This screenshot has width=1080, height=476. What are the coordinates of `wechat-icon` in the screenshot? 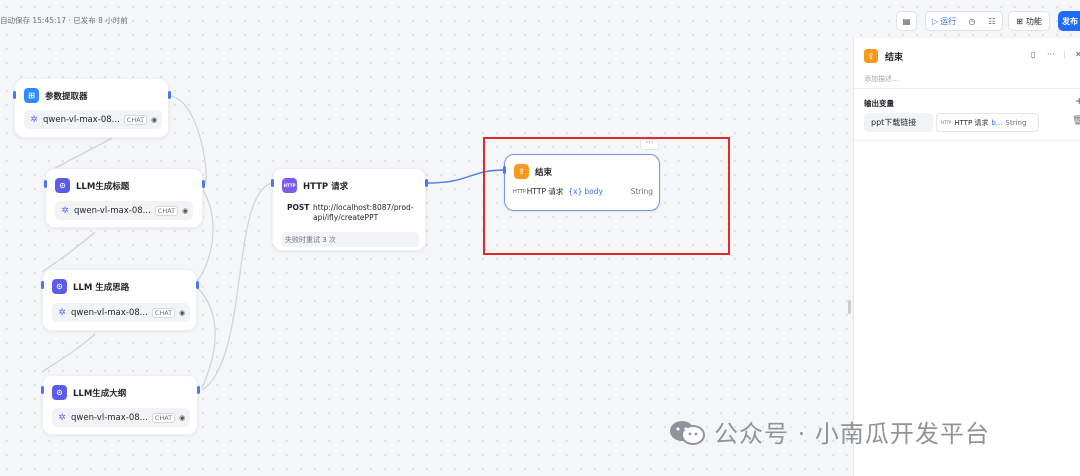 It's located at (687, 432).